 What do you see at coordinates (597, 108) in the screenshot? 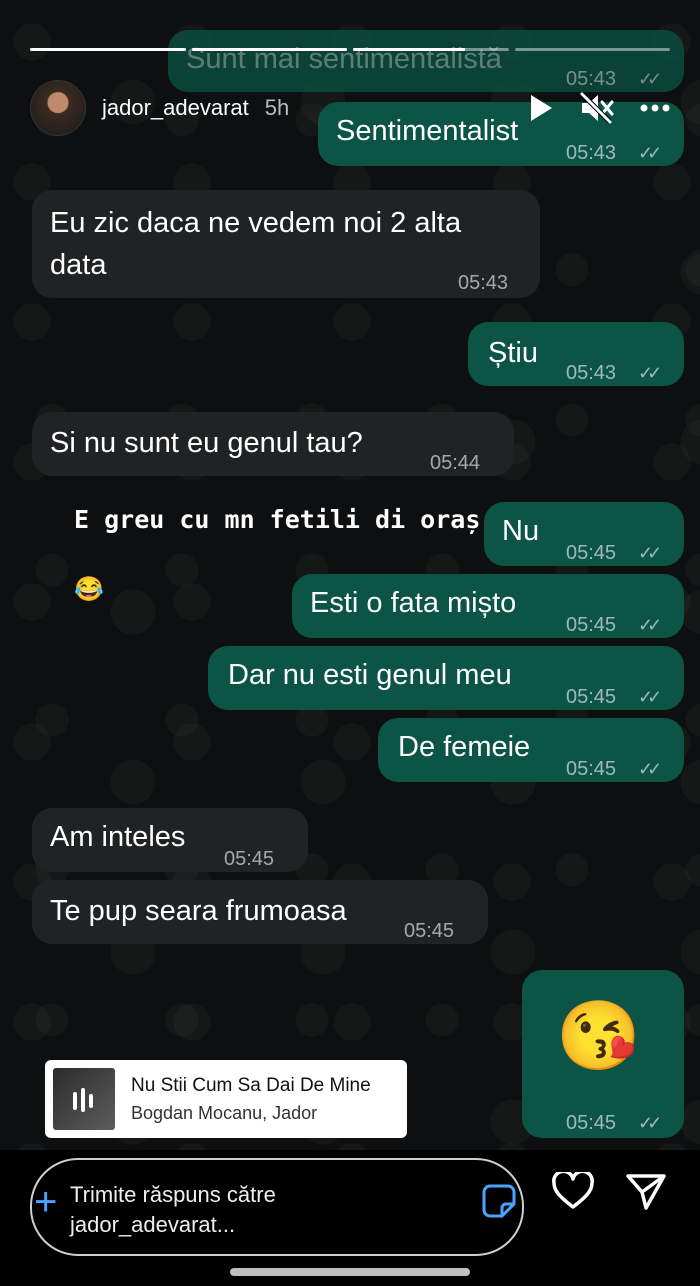
I see `speaker-muted-icon` at bounding box center [597, 108].